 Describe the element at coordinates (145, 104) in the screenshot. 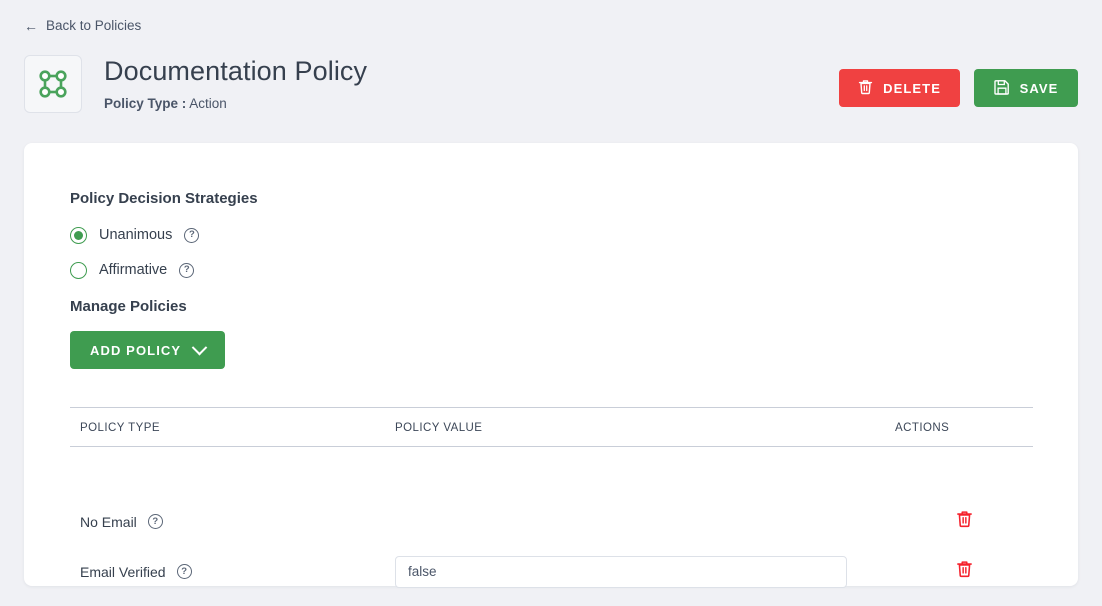

I see `policy-type-label: Policy Type :` at that location.